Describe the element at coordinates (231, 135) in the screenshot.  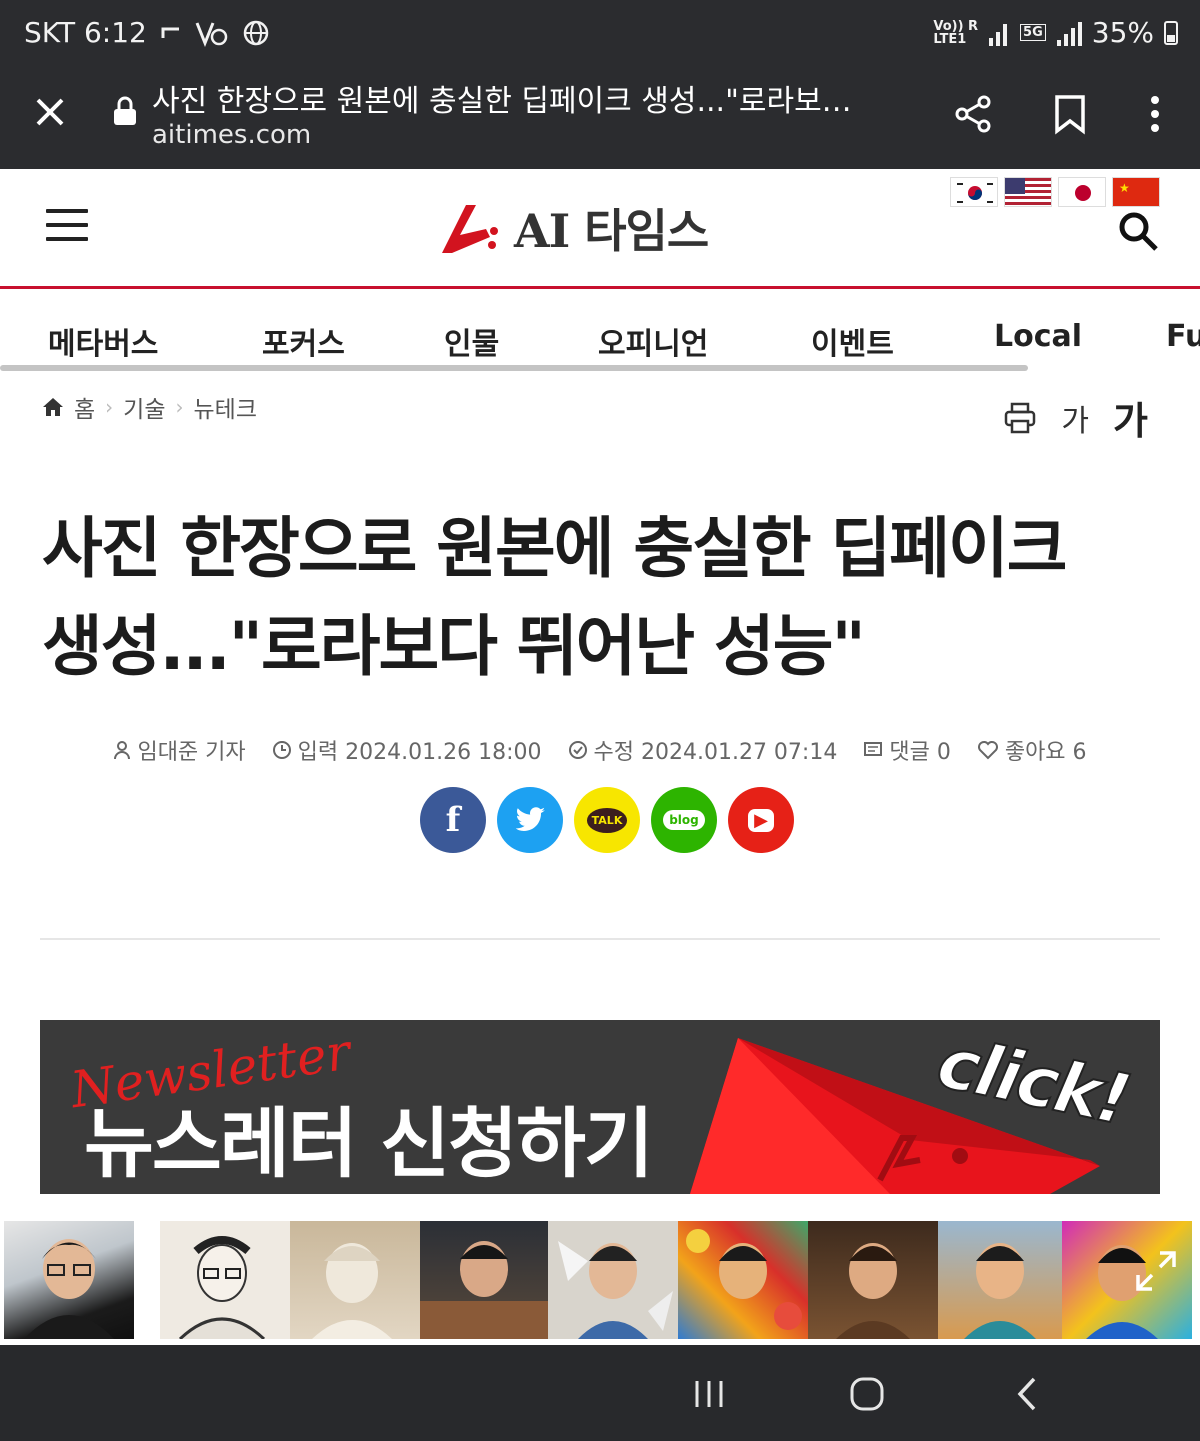
I see `browser-url: aitimes.com` at that location.